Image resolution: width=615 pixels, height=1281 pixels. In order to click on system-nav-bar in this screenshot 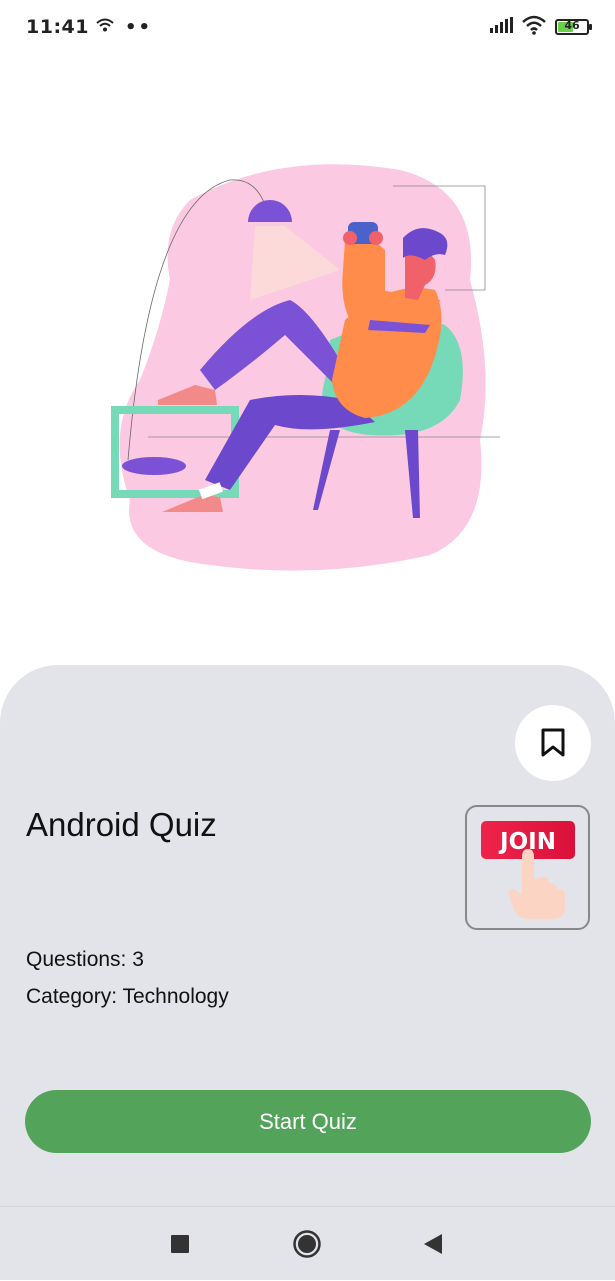, I will do `click(307, 1243)`.